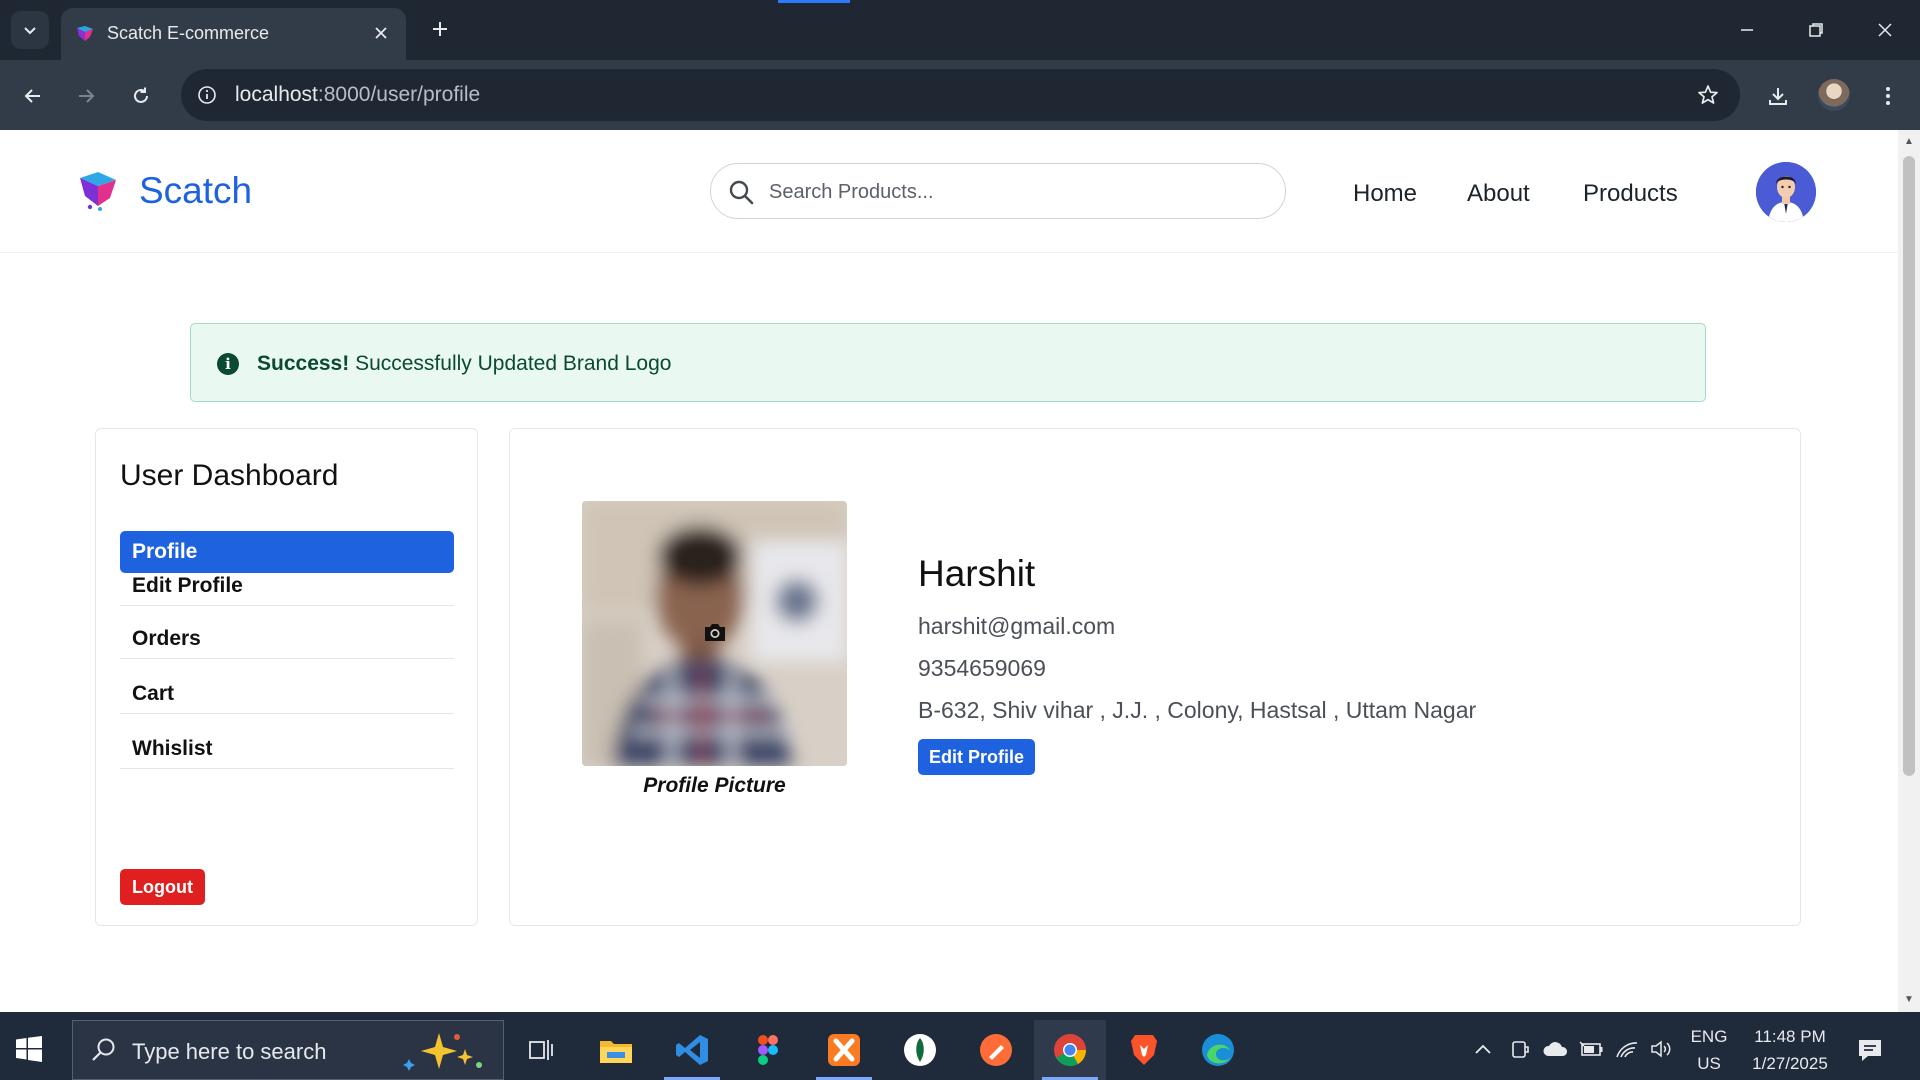 The image size is (1920, 1080). What do you see at coordinates (714, 785) in the screenshot?
I see `profile-picture-caption: Profile Picture` at bounding box center [714, 785].